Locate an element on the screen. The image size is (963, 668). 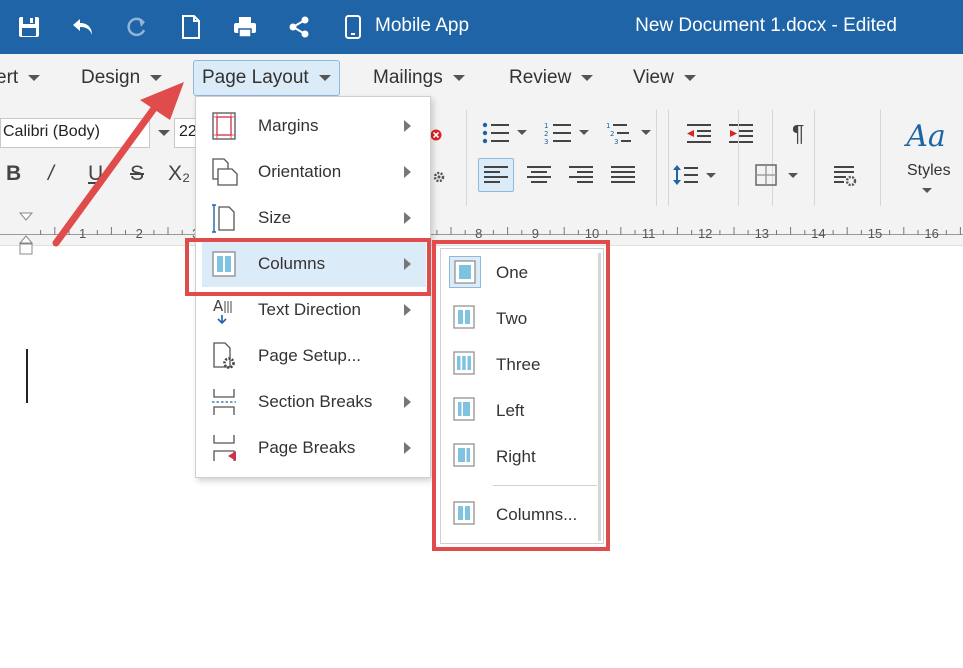
ruler-label: 9 is located at coordinates (535, 233).